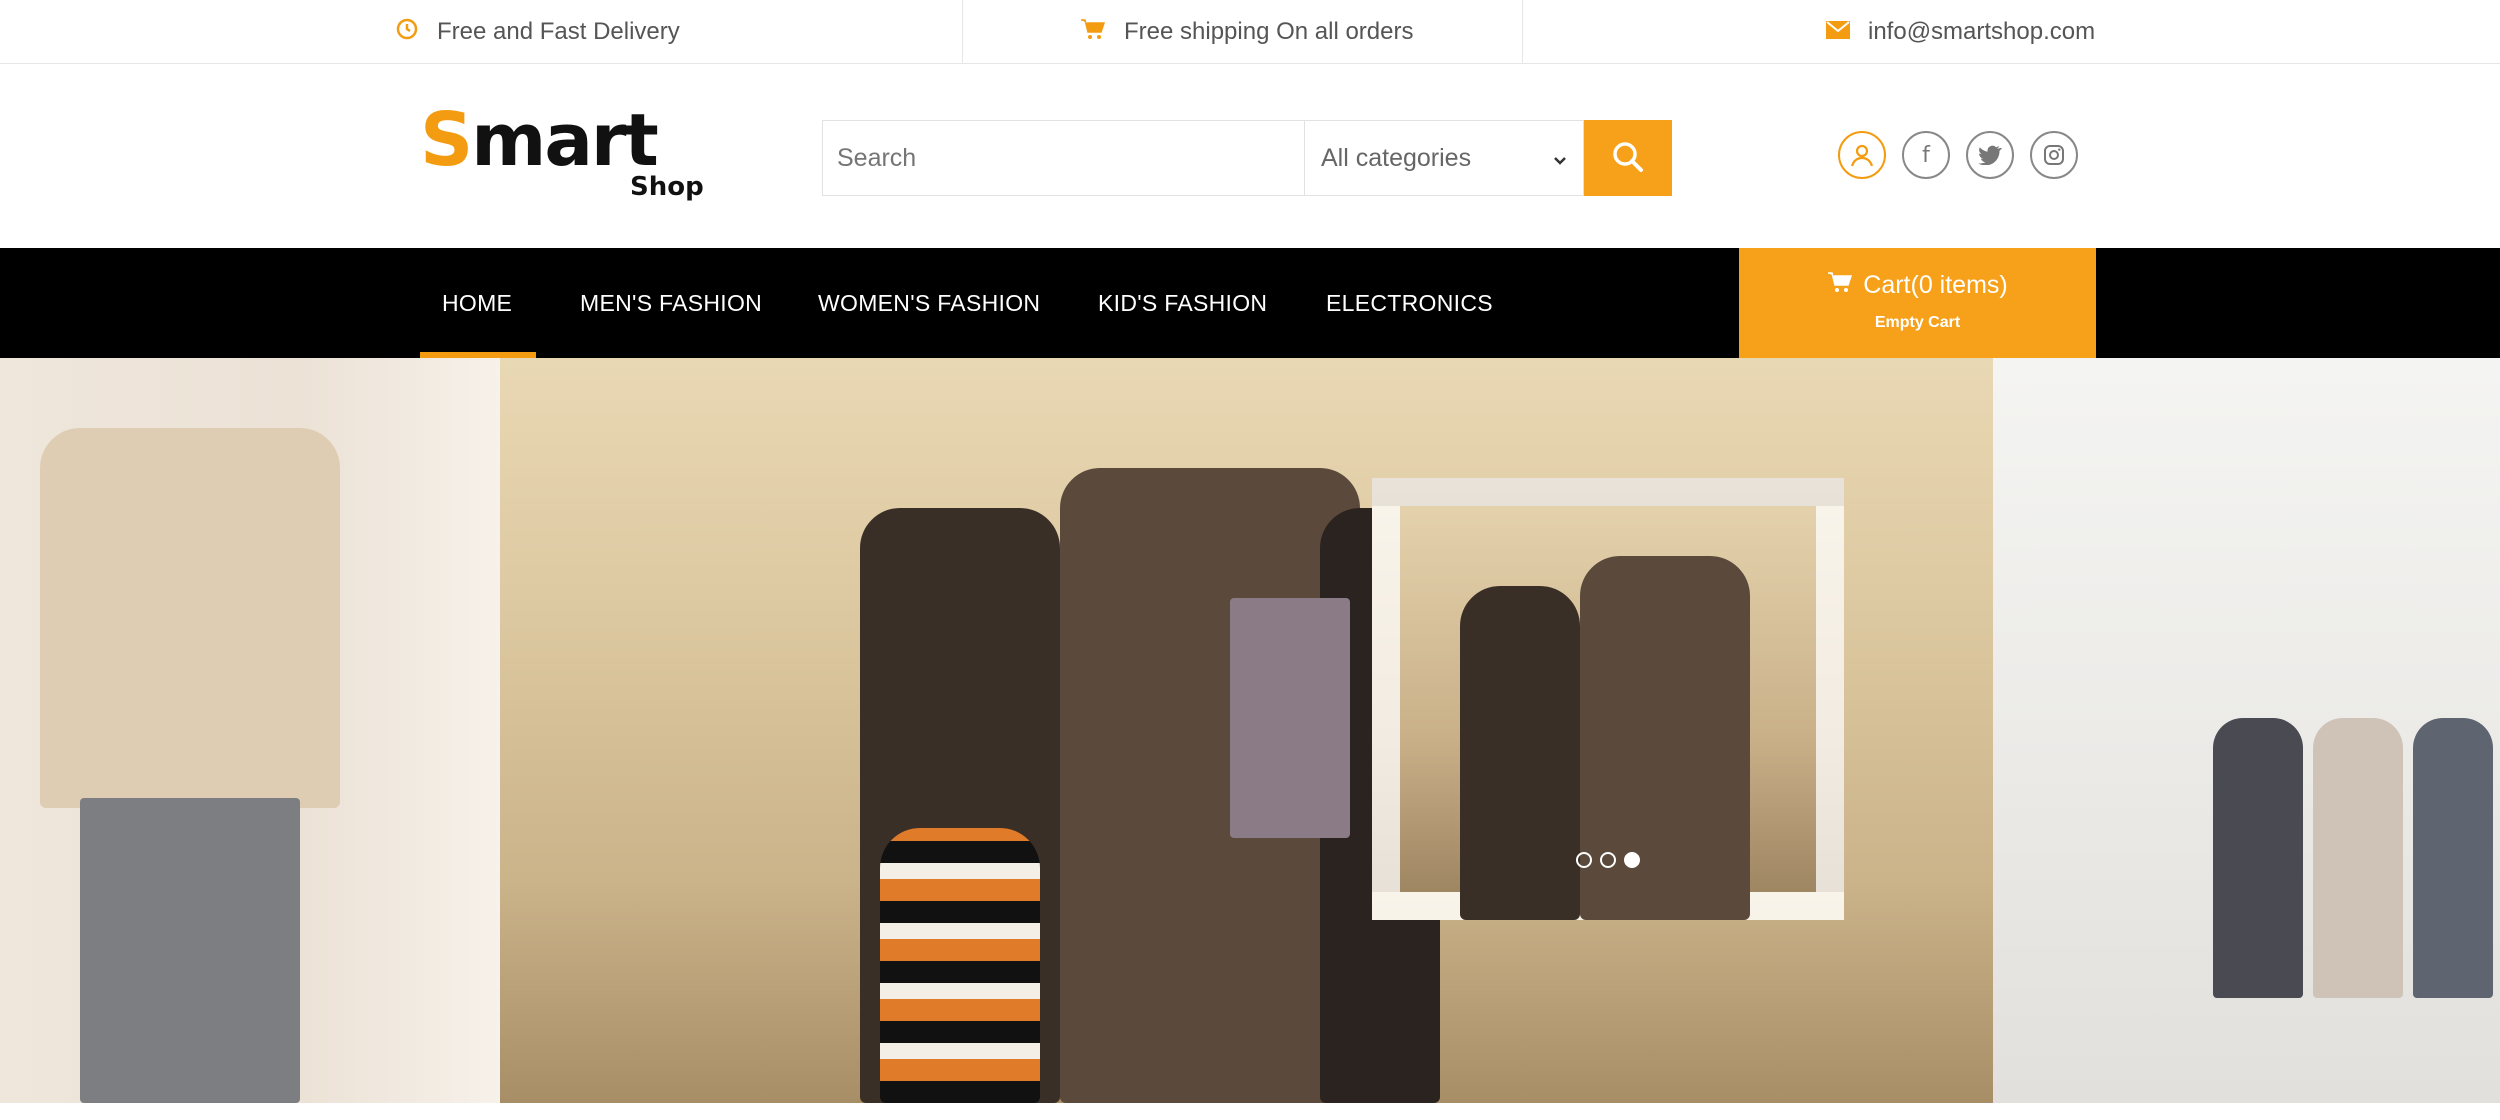 The height and width of the screenshot is (1120, 2500). Describe the element at coordinates (1935, 285) in the screenshot. I see `cart-count-label: Cart(0 items)` at that location.